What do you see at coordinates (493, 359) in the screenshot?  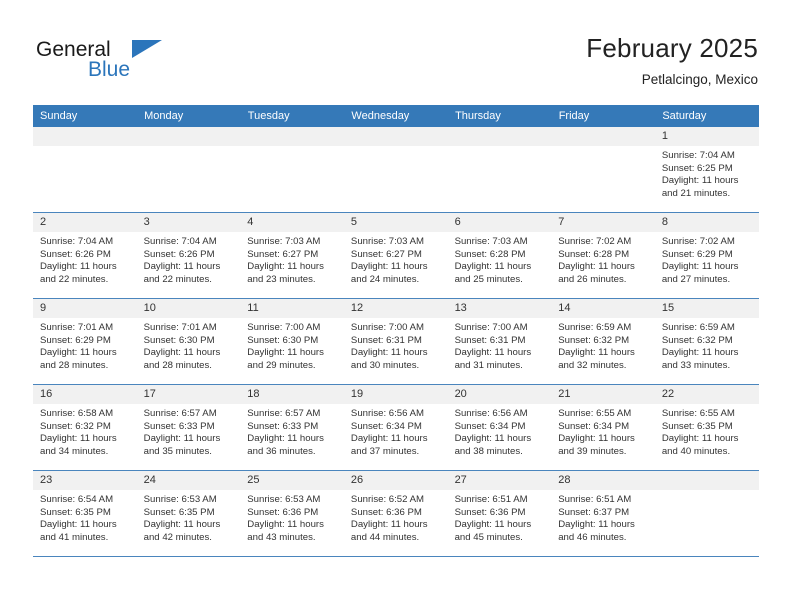 I see `daylight-text: Daylight: 11 hours and 31 minutes.` at bounding box center [493, 359].